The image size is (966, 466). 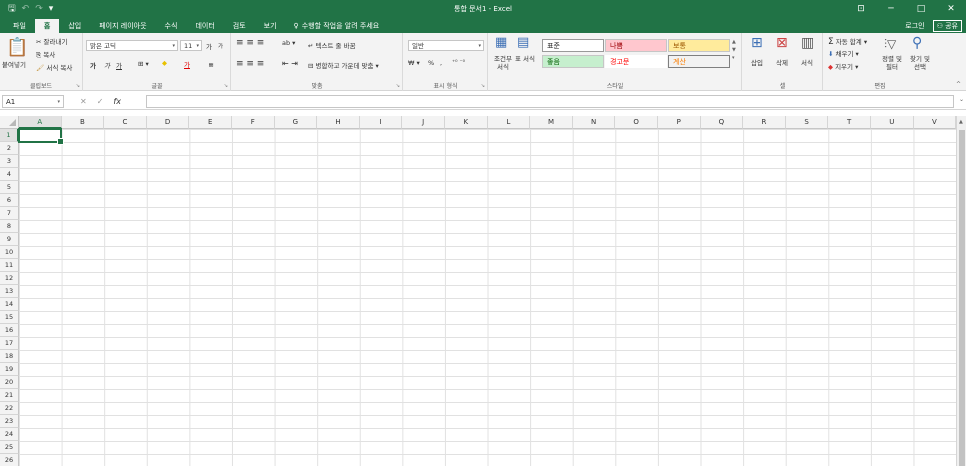 What do you see at coordinates (594, 122) in the screenshot?
I see `column-header: N` at bounding box center [594, 122].